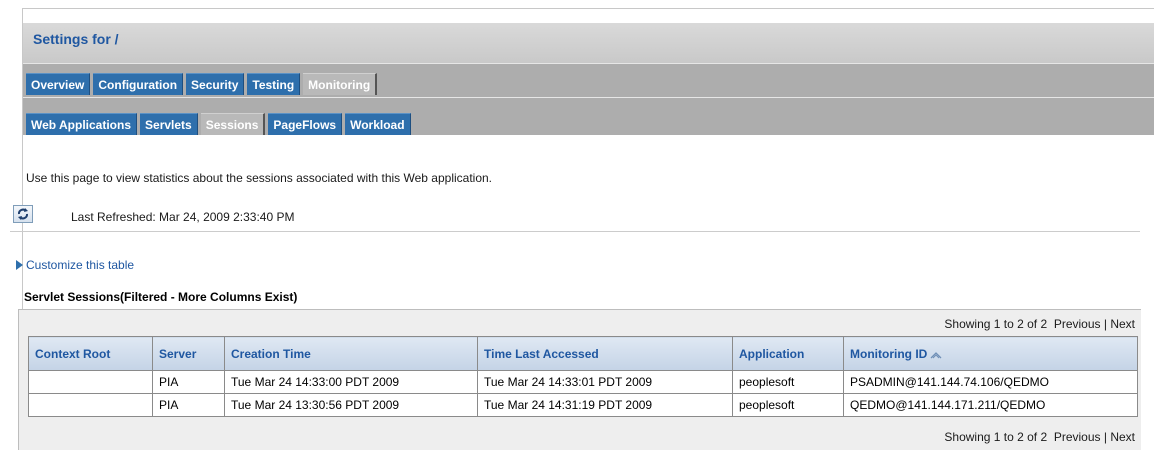 This screenshot has height=450, width=1154. I want to click on customize-table-label: Customize this table, so click(80, 265).